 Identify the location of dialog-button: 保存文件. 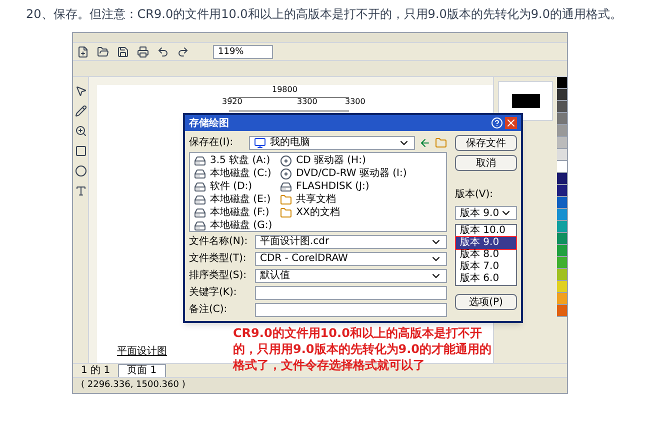
(486, 143).